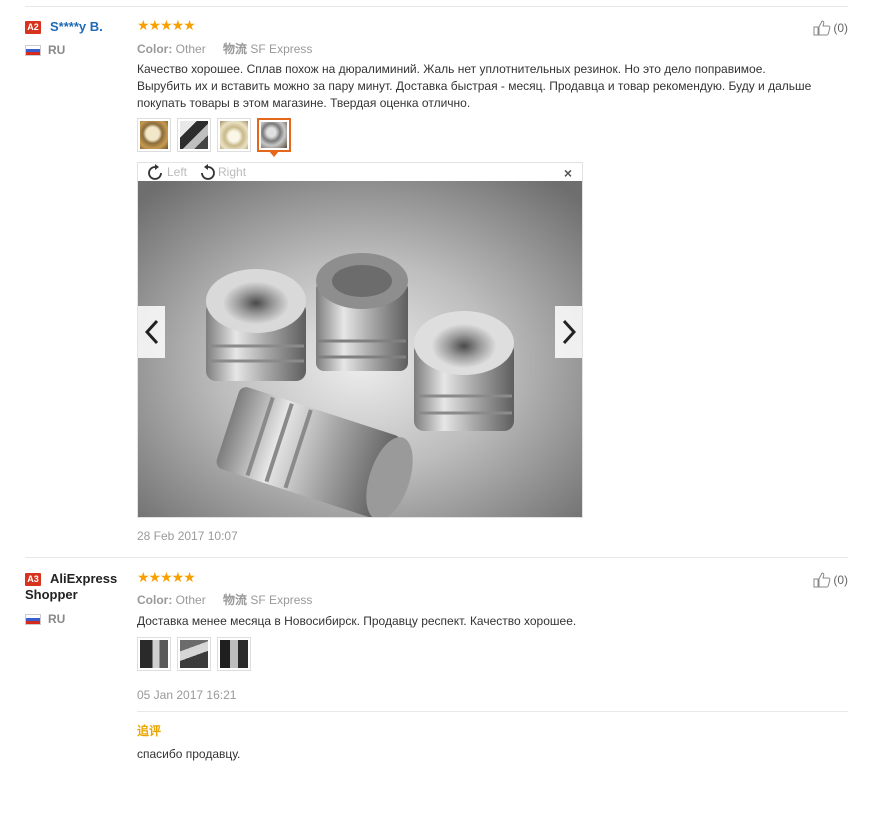 This screenshot has height=815, width=882. Describe the element at coordinates (57, 619) in the screenshot. I see `reviewer-country: RU` at that location.